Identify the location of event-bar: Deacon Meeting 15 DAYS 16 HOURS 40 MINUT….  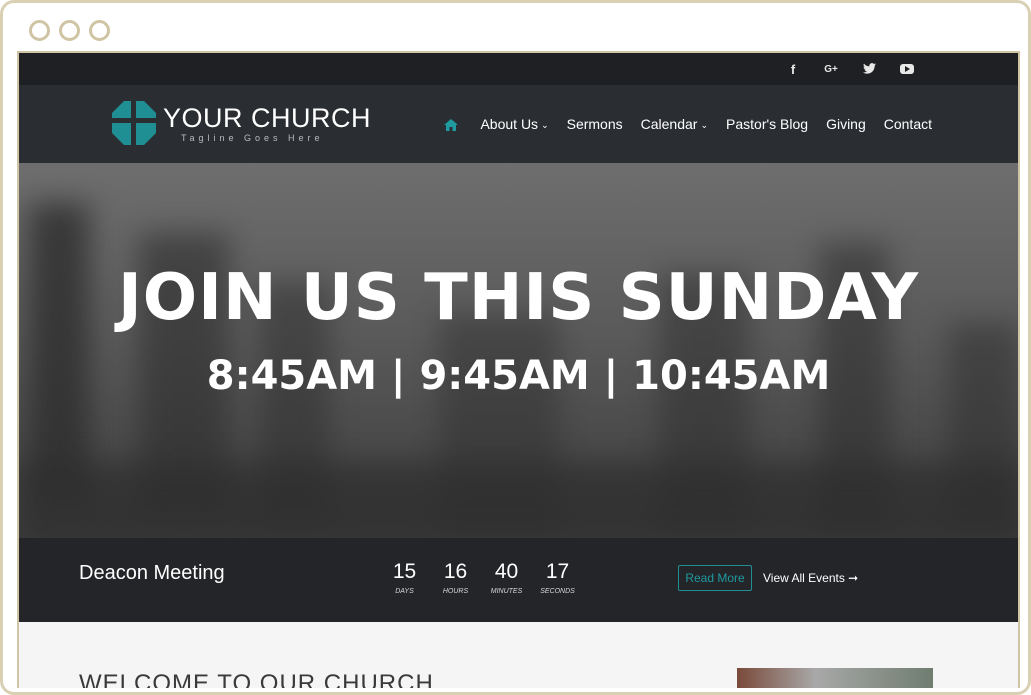
(518, 580).